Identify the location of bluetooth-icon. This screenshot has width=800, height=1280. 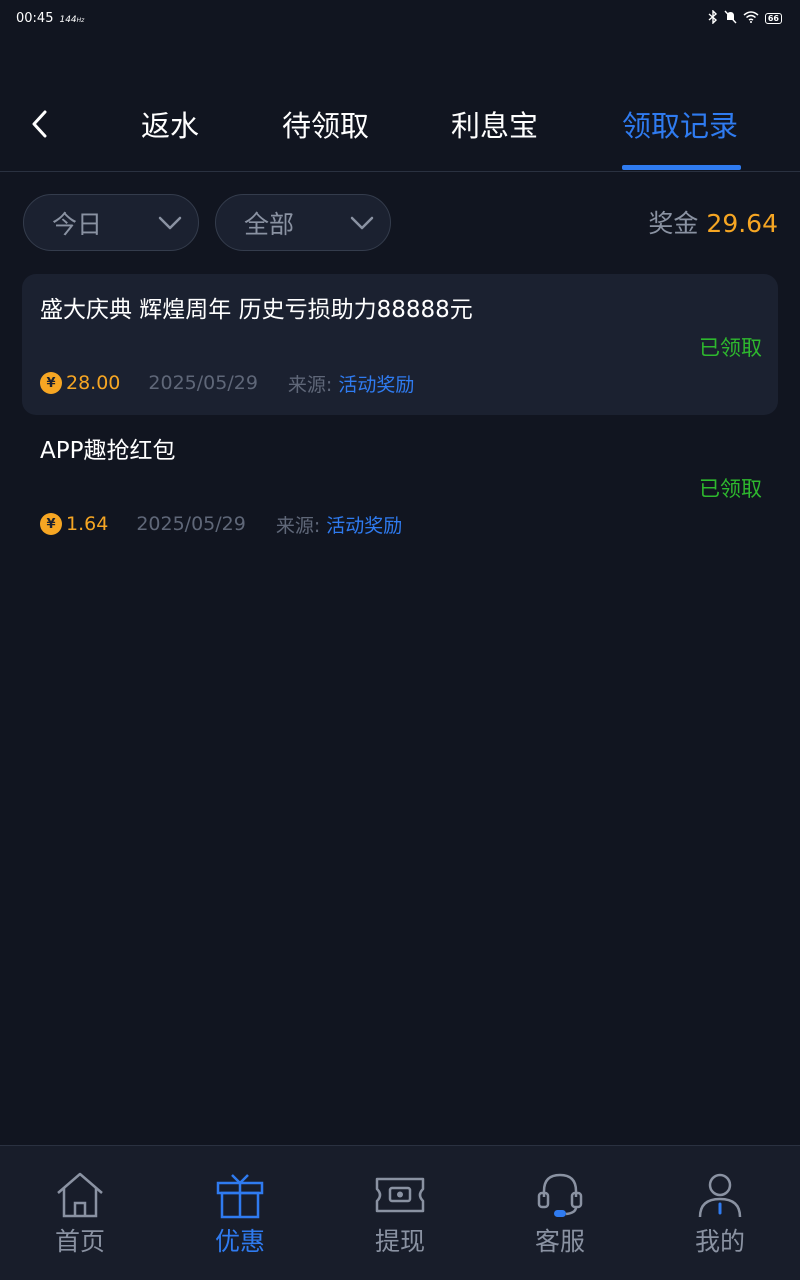
(713, 17).